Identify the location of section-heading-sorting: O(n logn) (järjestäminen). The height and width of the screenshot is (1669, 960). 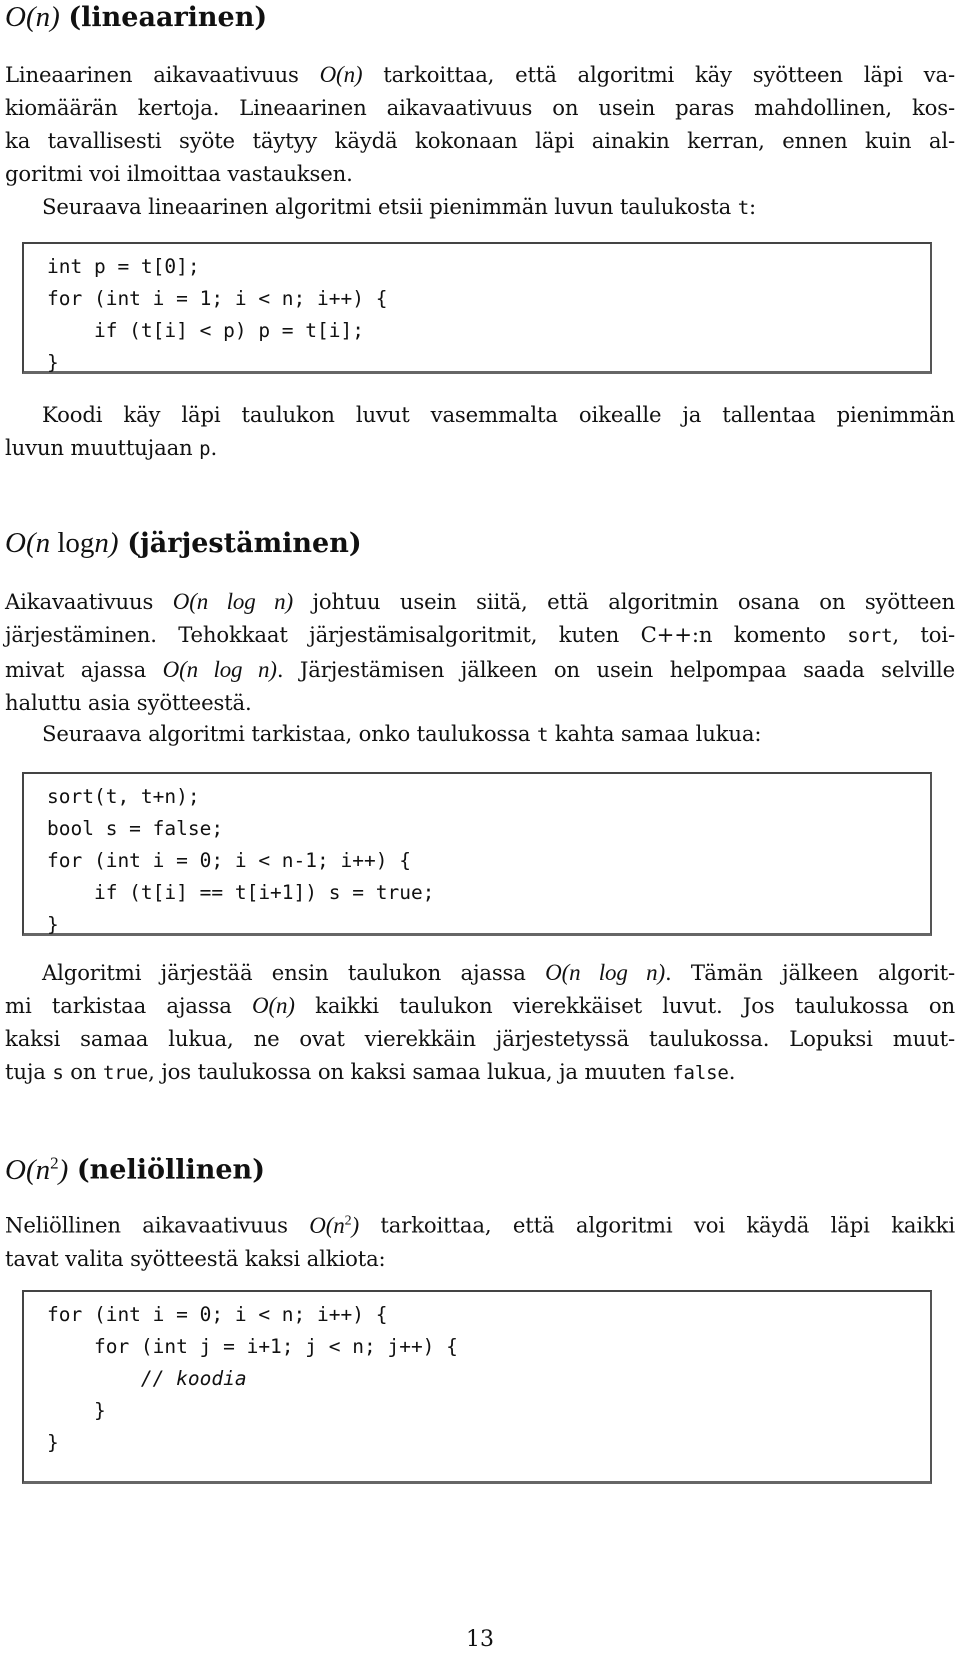
(183, 543).